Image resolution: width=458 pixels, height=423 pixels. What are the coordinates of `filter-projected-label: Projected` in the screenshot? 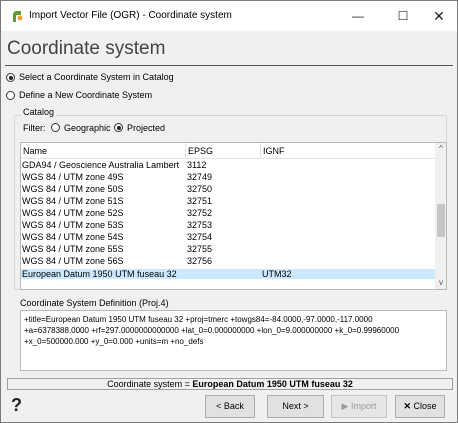 It's located at (146, 128).